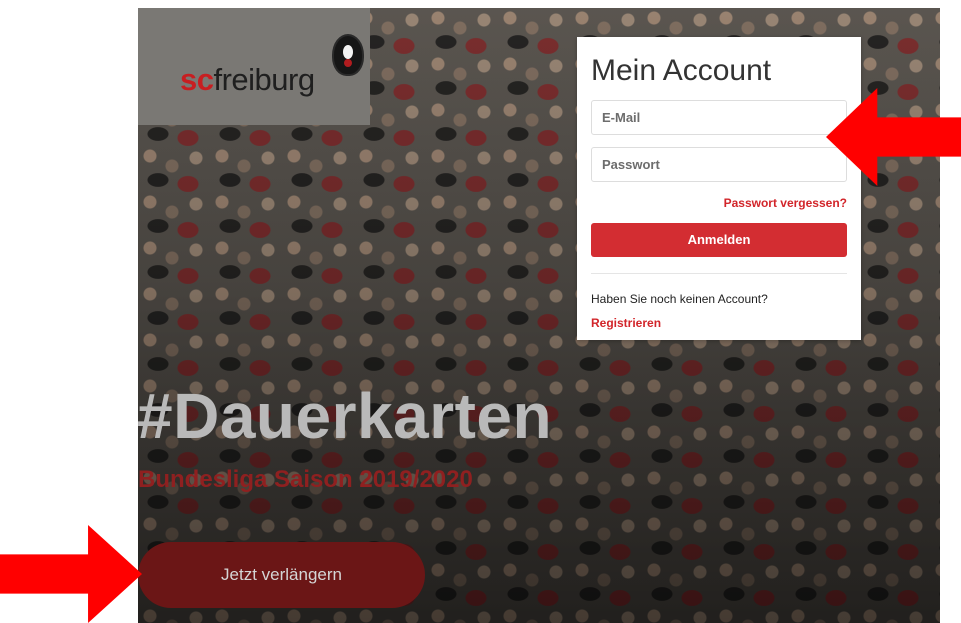  What do you see at coordinates (719, 323) in the screenshot?
I see `register-link: Registrieren` at bounding box center [719, 323].